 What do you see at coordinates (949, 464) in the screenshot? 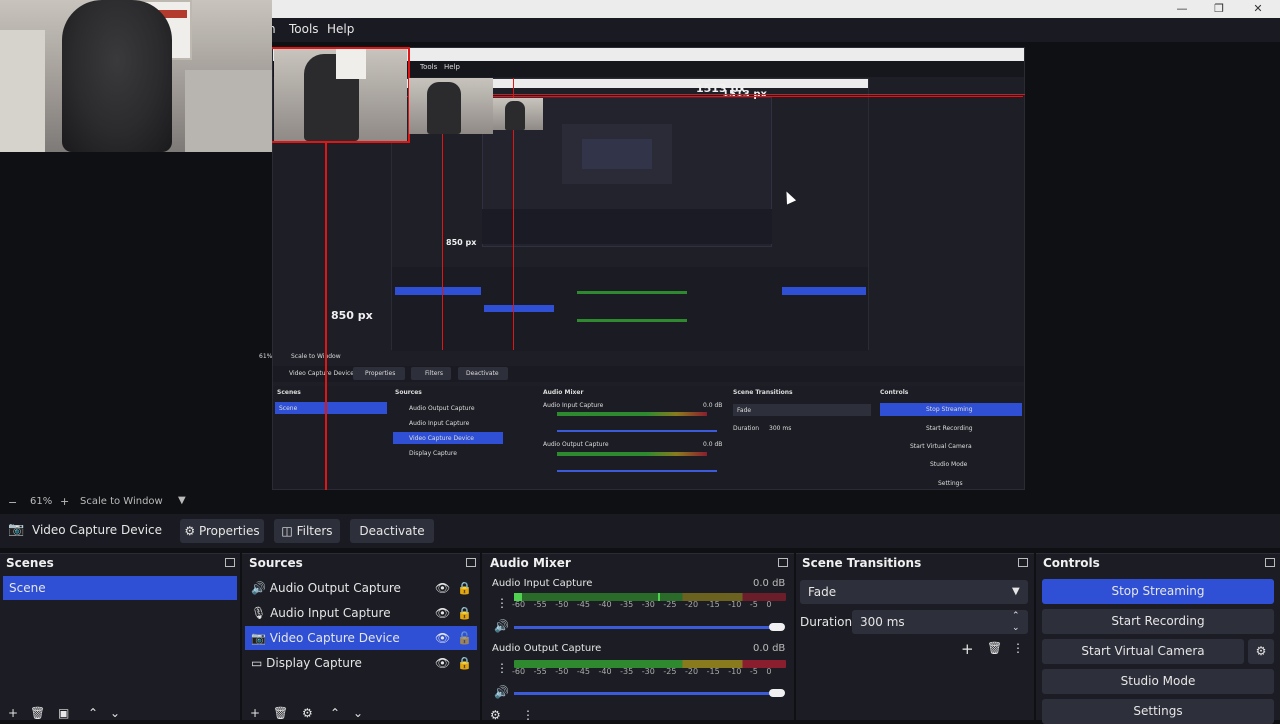
I see `nested-control-3: Studio Mode` at bounding box center [949, 464].